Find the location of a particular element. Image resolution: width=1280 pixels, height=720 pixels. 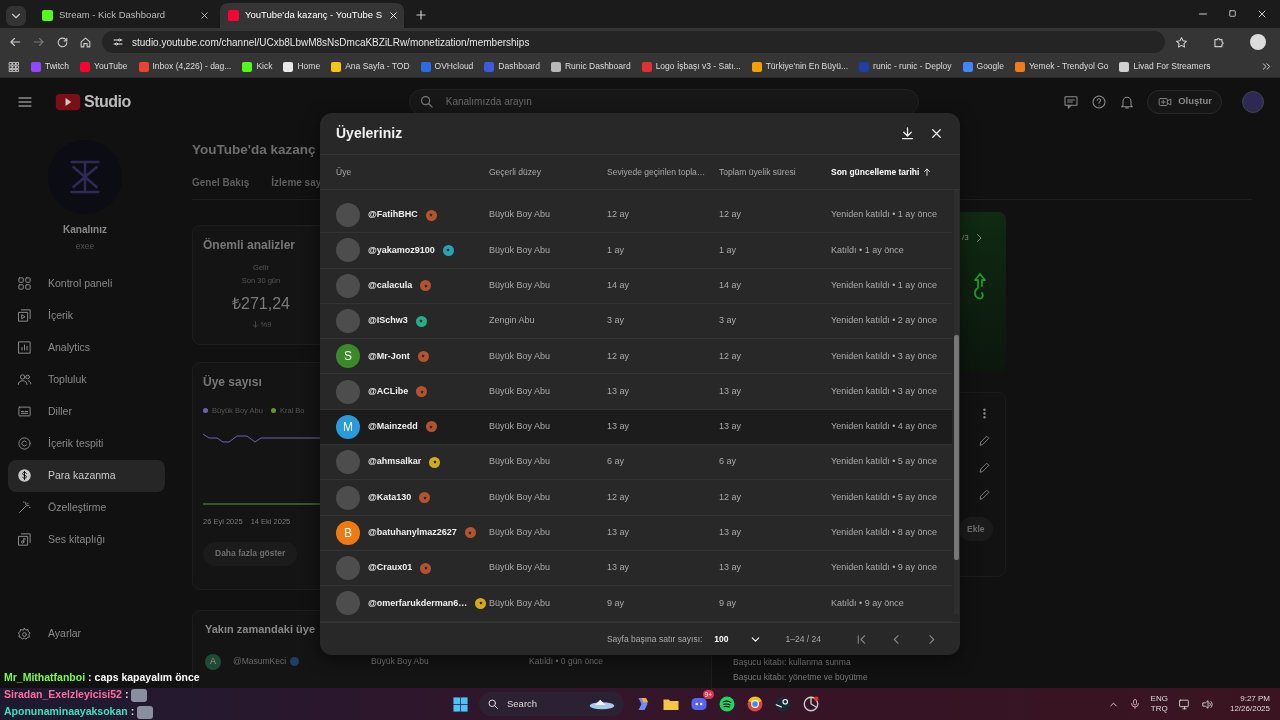

member-row: B @batuhanylmaz2627 Büyük Boy Abu 13 ay 13 ay Yeniden katıldı • 8 ay önce is located at coordinates (636, 533).